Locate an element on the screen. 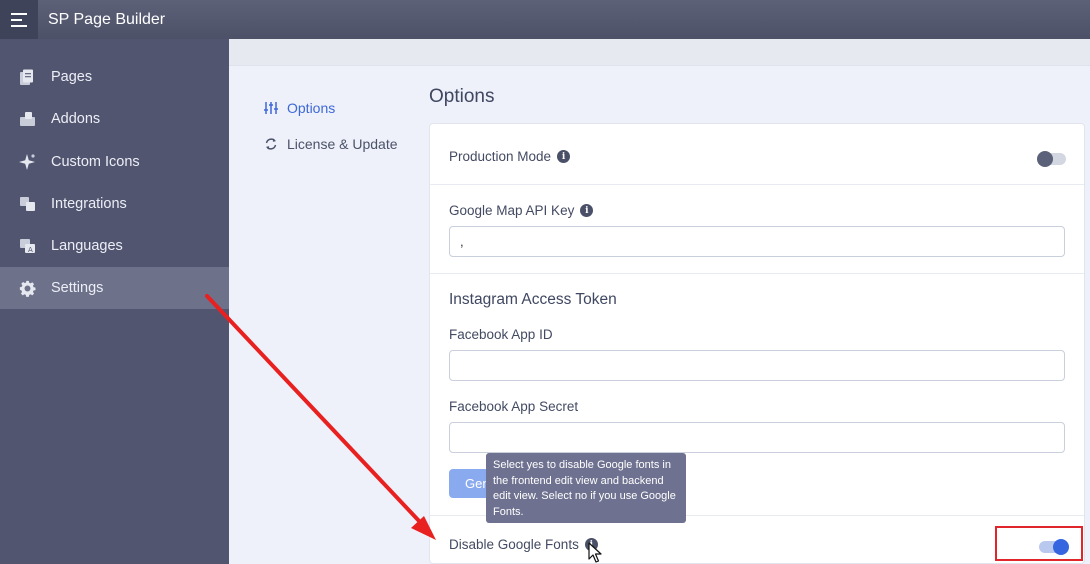 The image size is (1090, 564). sidebar-item-label: Addons is located at coordinates (76, 119).